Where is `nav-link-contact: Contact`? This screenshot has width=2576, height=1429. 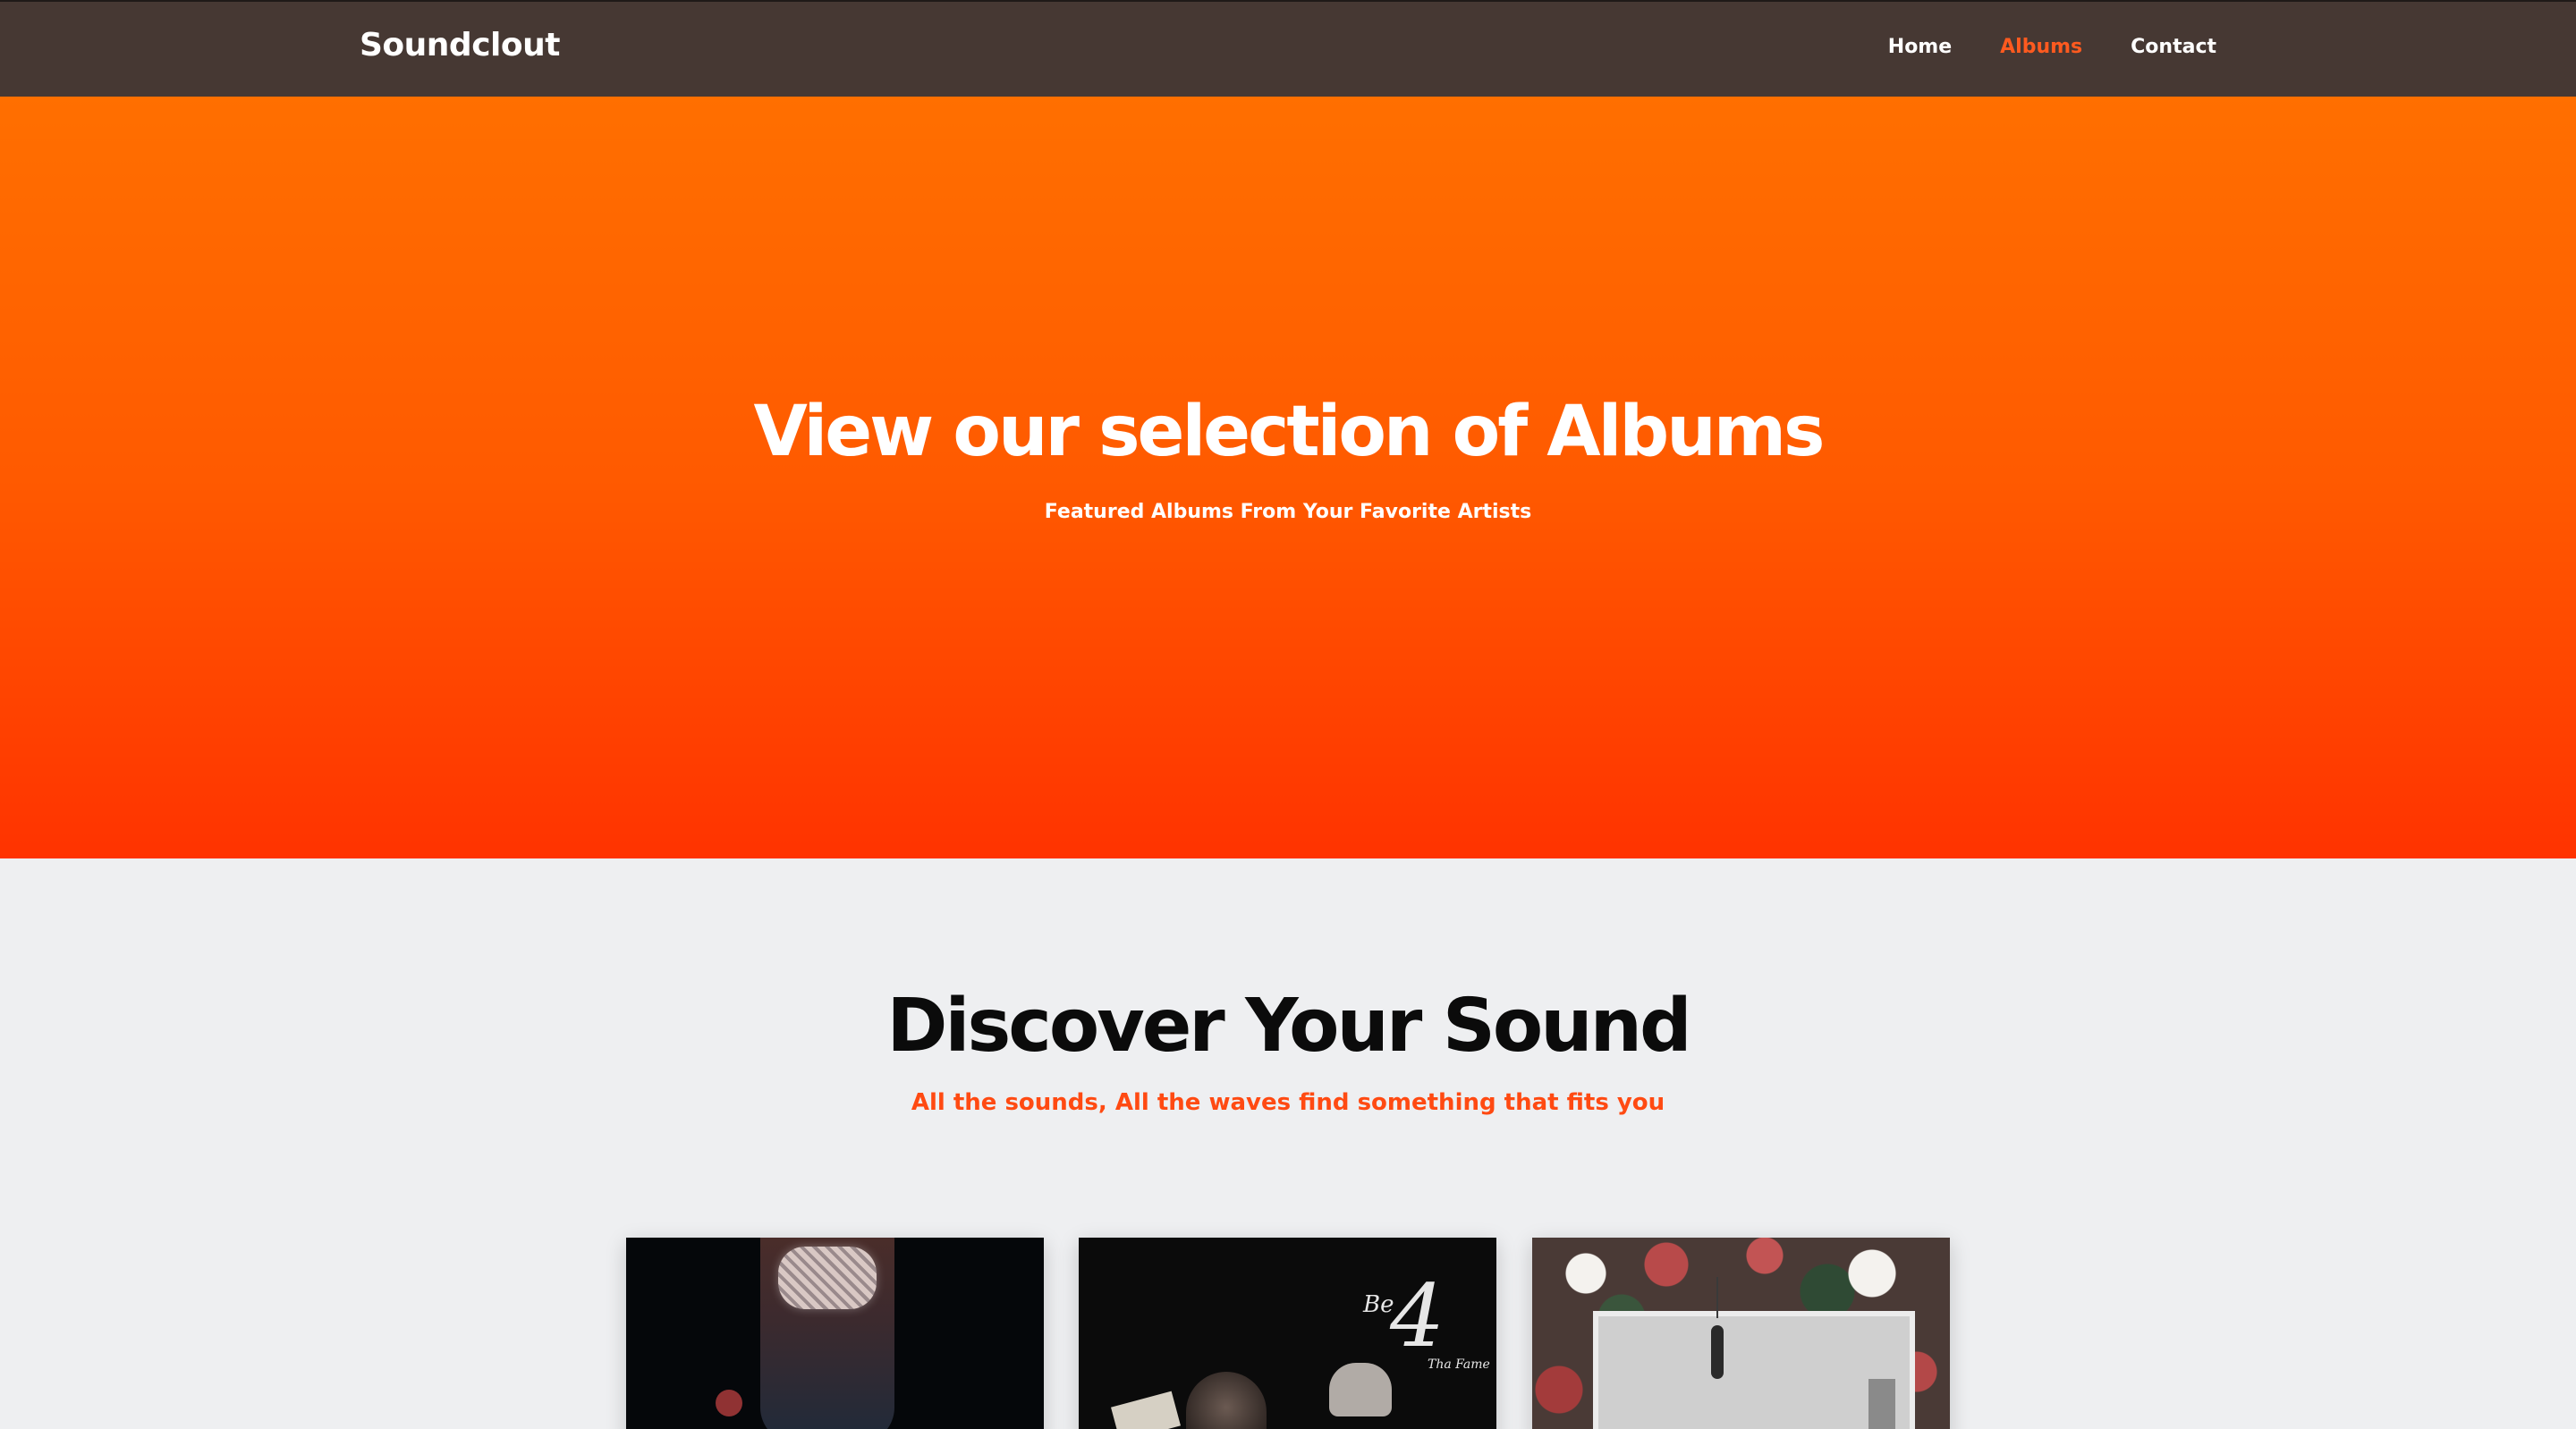 nav-link-contact: Contact is located at coordinates (2173, 47).